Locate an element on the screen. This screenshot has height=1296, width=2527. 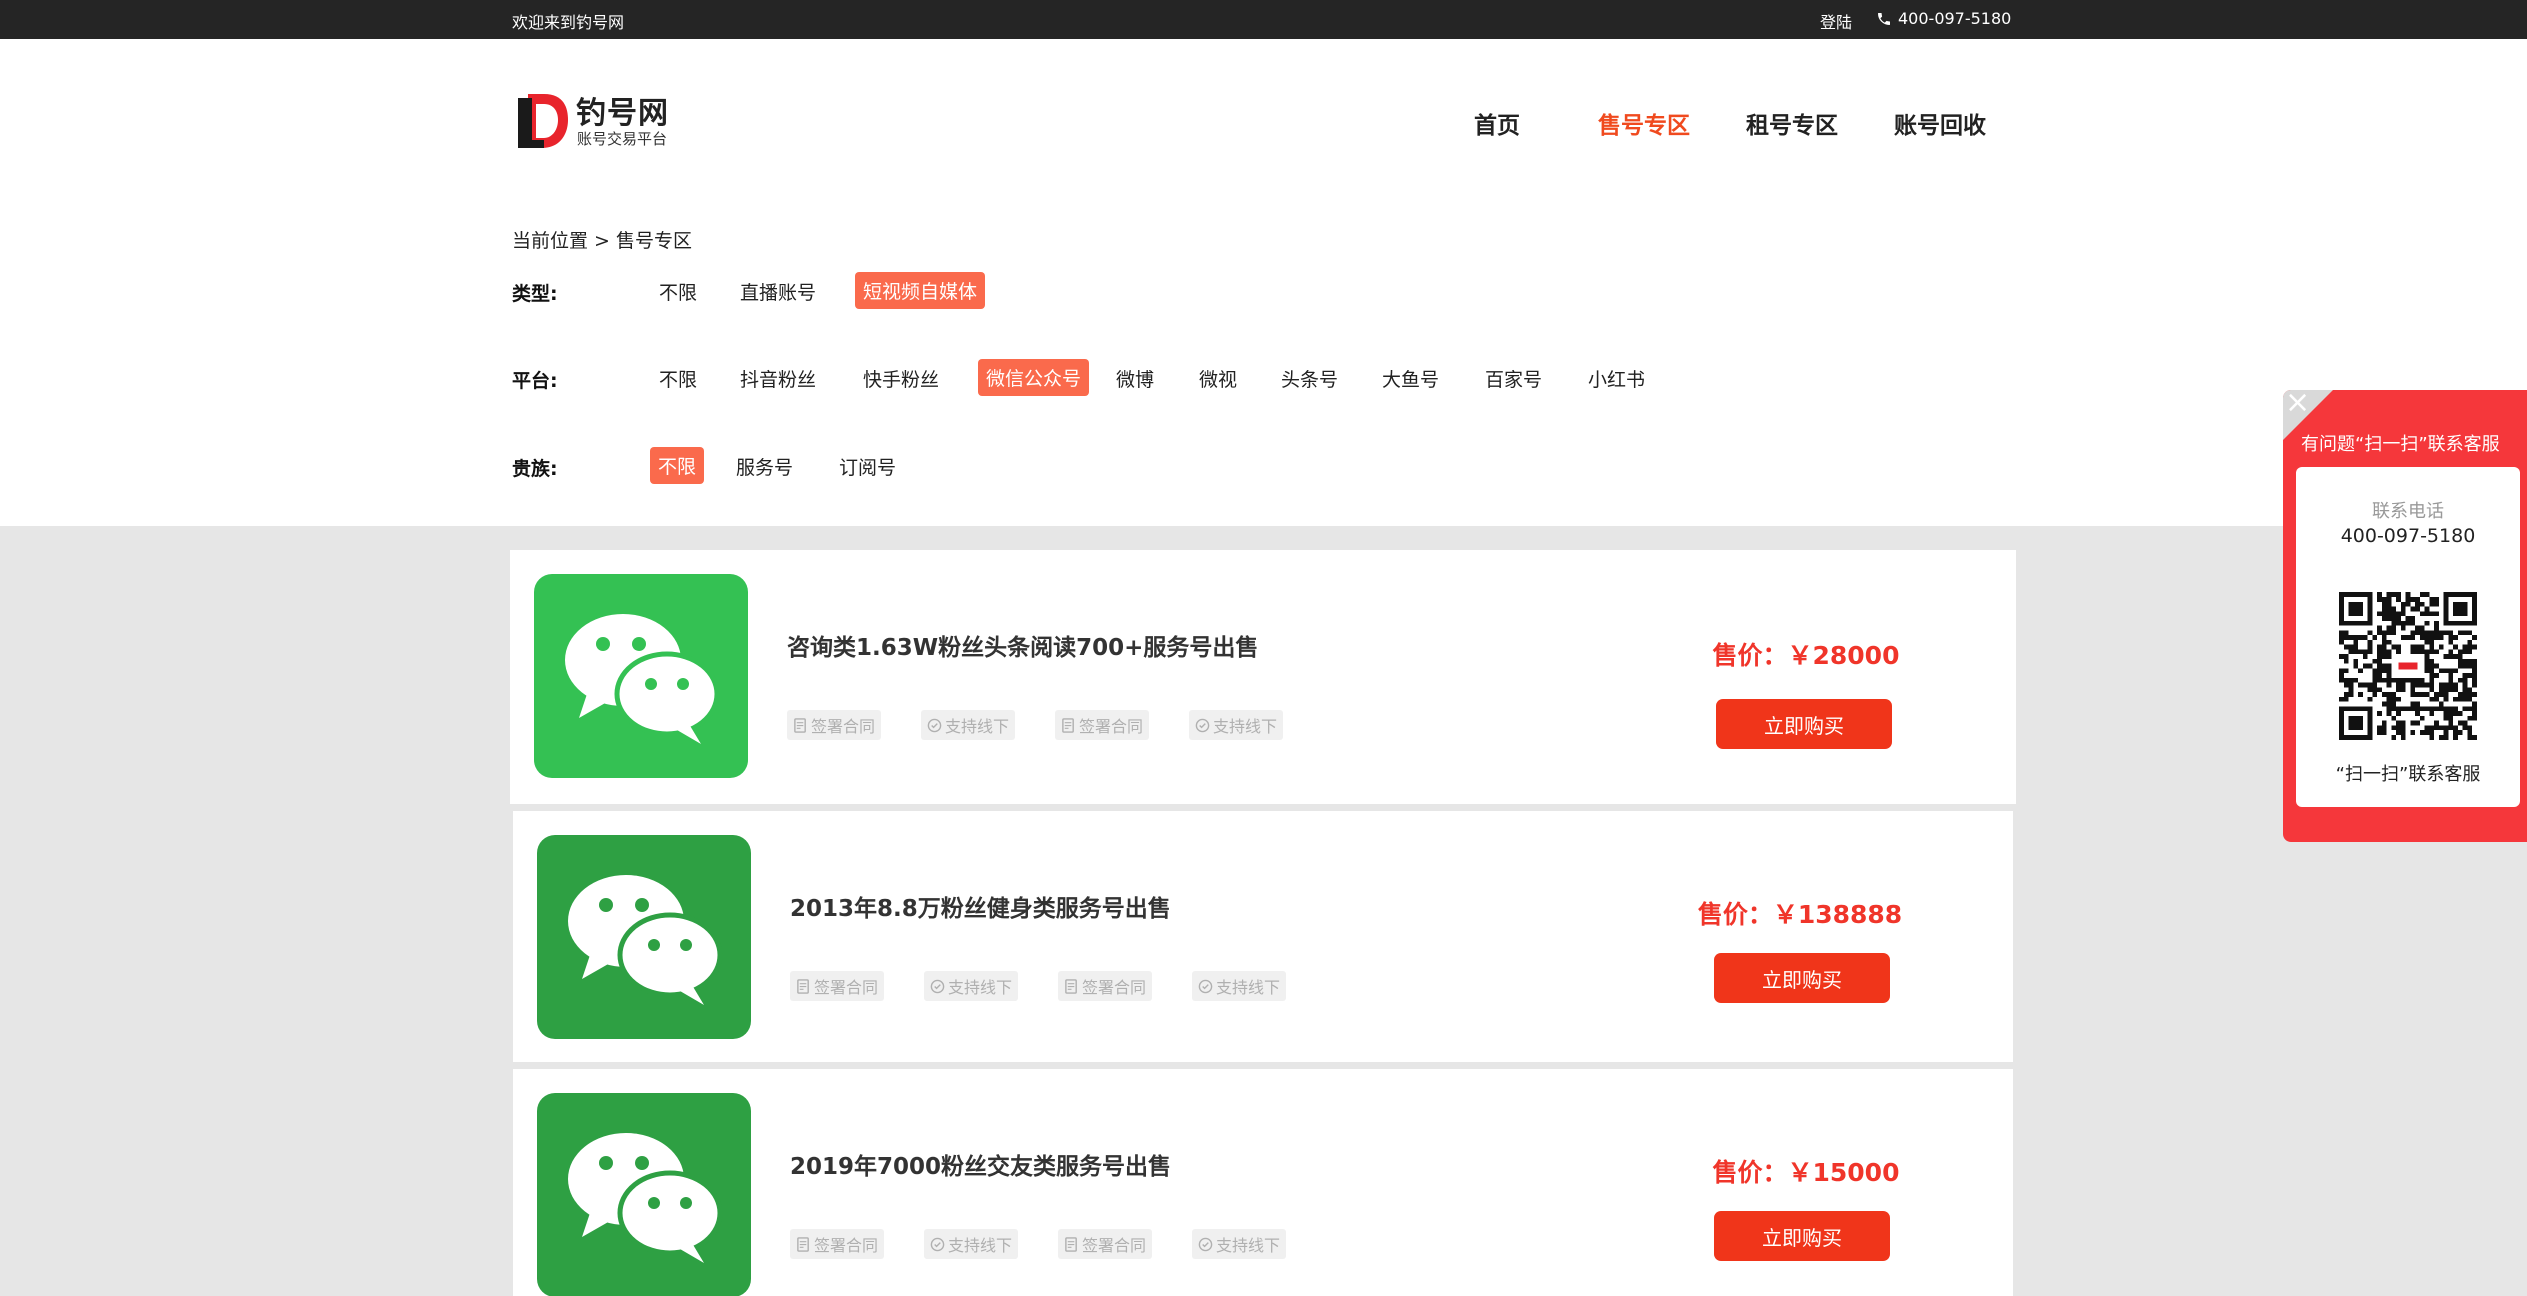
filter-type-option: 不限 is located at coordinates (678, 291).